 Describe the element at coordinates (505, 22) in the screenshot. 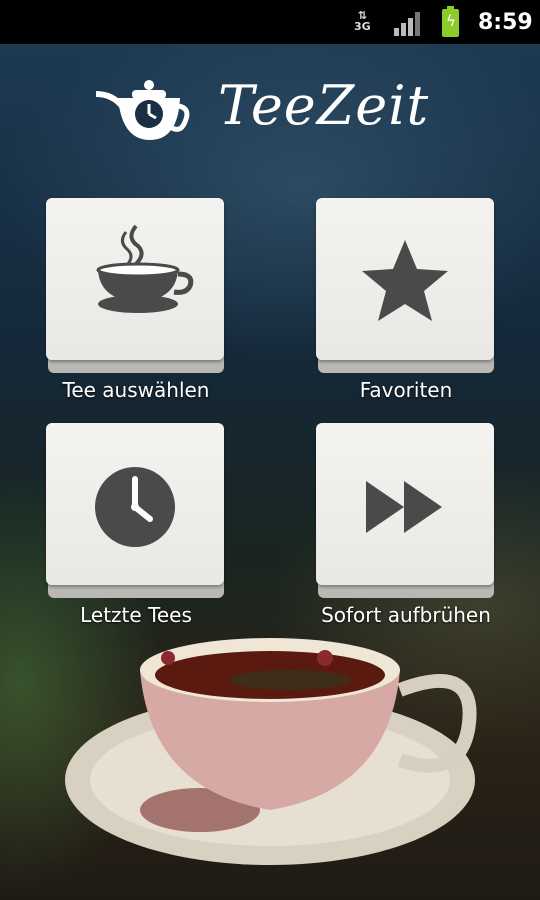

I see `status-time: 8:59` at that location.